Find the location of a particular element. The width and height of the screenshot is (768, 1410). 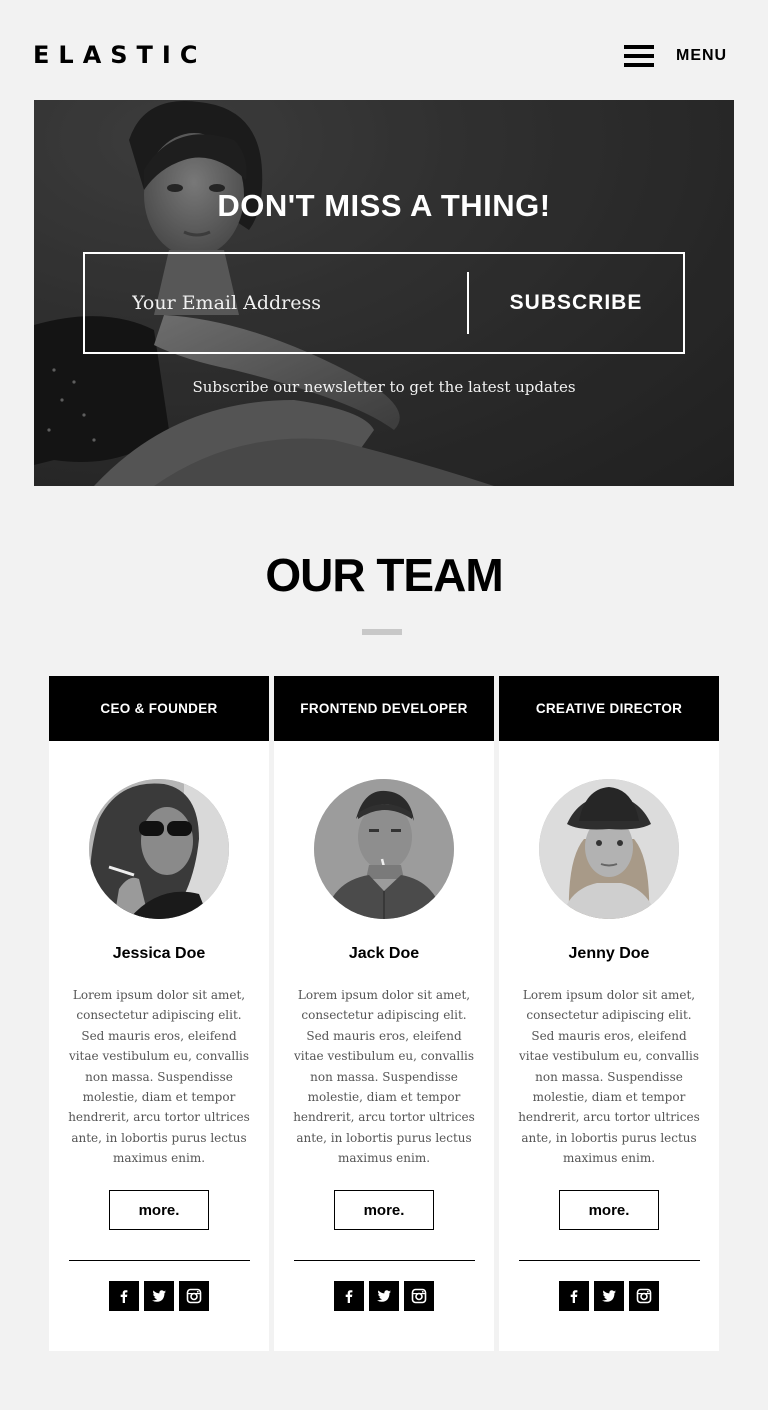

member-name: Jessica Doe is located at coordinates (159, 953).